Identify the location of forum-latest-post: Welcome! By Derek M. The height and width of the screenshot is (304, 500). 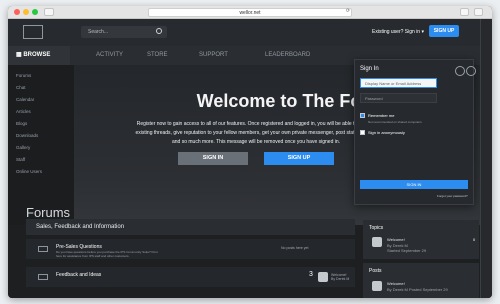
(340, 277).